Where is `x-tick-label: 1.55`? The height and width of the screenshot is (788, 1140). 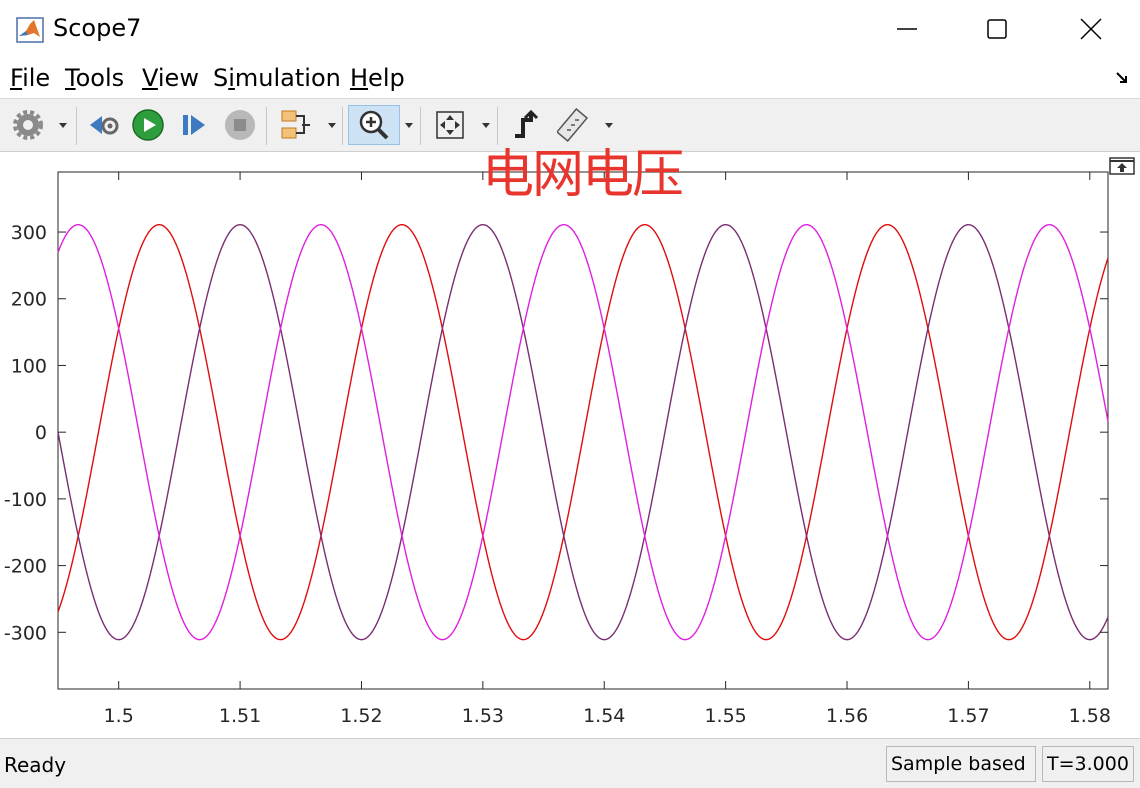
x-tick-label: 1.55 is located at coordinates (725, 716).